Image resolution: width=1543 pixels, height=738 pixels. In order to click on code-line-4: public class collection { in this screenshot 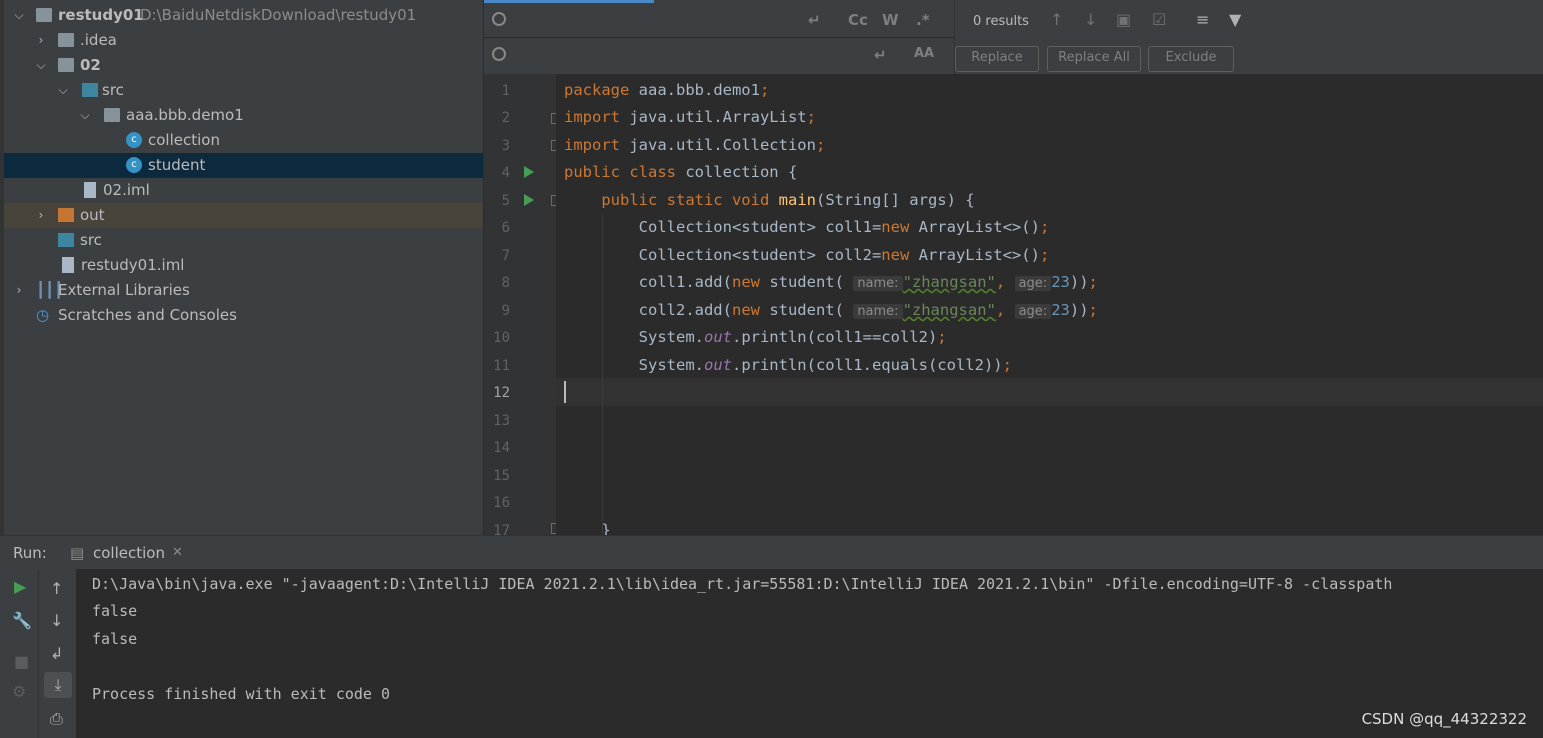, I will do `click(681, 172)`.